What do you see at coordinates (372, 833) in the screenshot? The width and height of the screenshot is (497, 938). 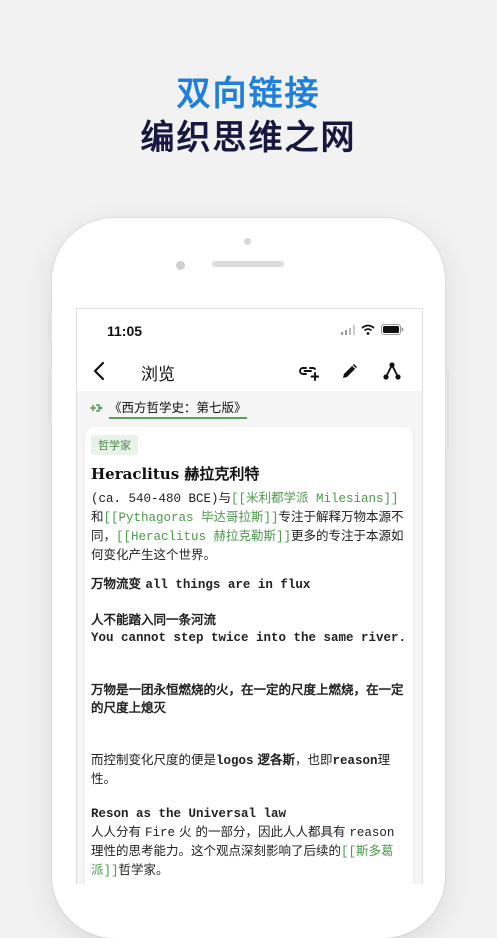 I see `reason-word: reason` at bounding box center [372, 833].